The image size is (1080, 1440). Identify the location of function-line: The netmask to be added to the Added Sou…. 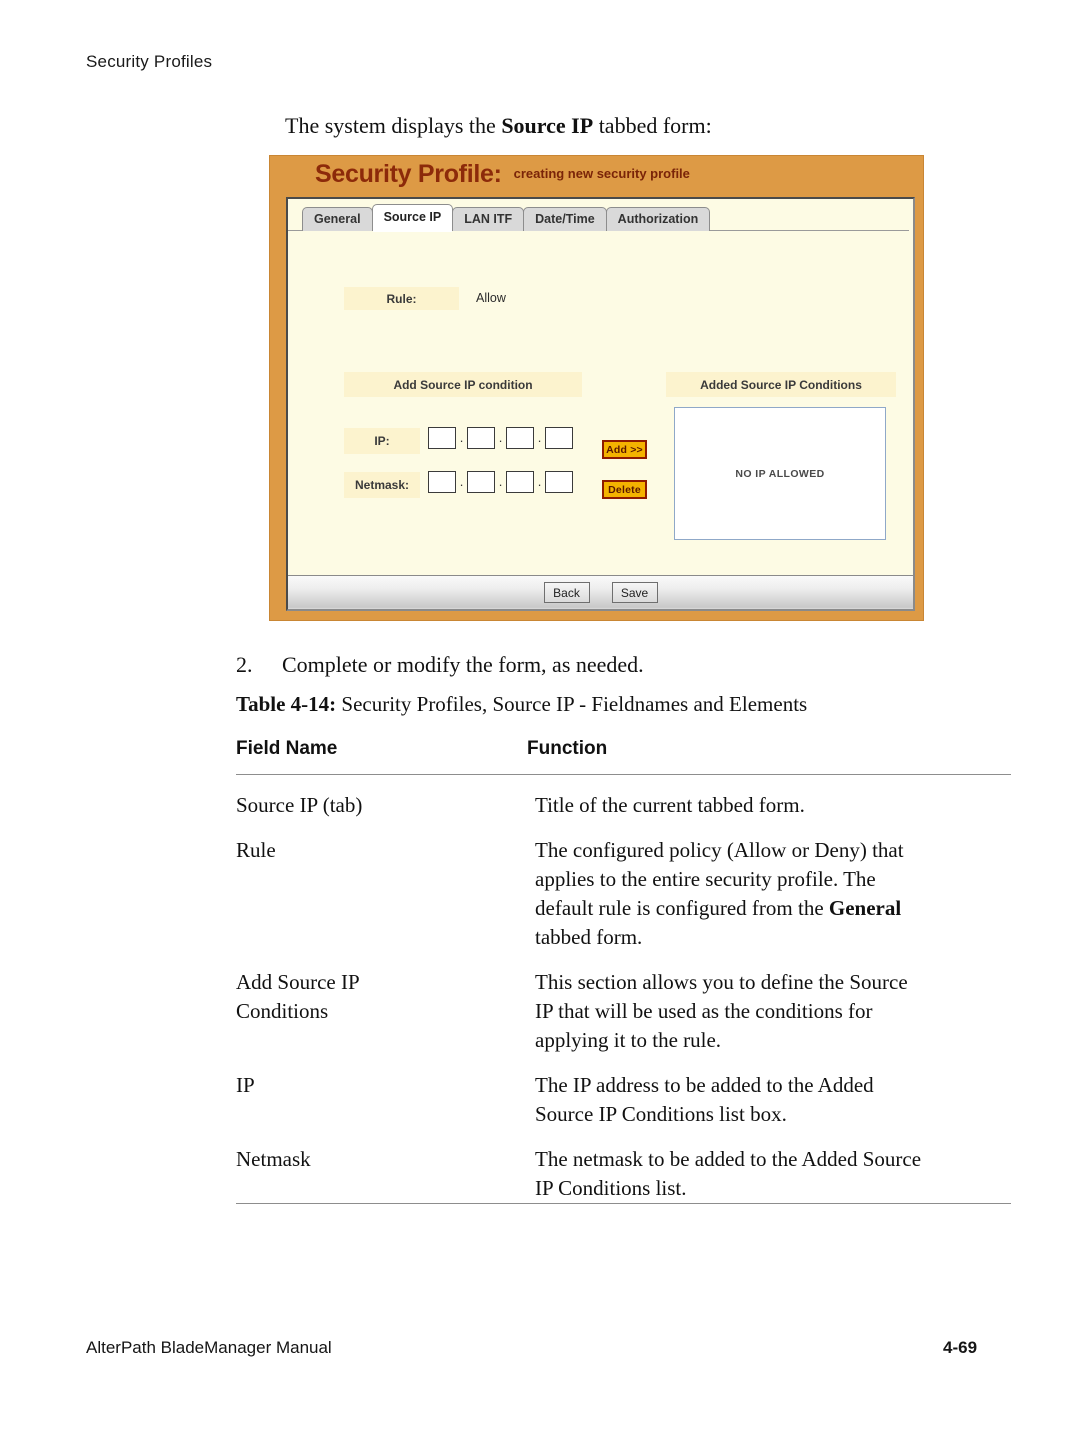
(728, 1159).